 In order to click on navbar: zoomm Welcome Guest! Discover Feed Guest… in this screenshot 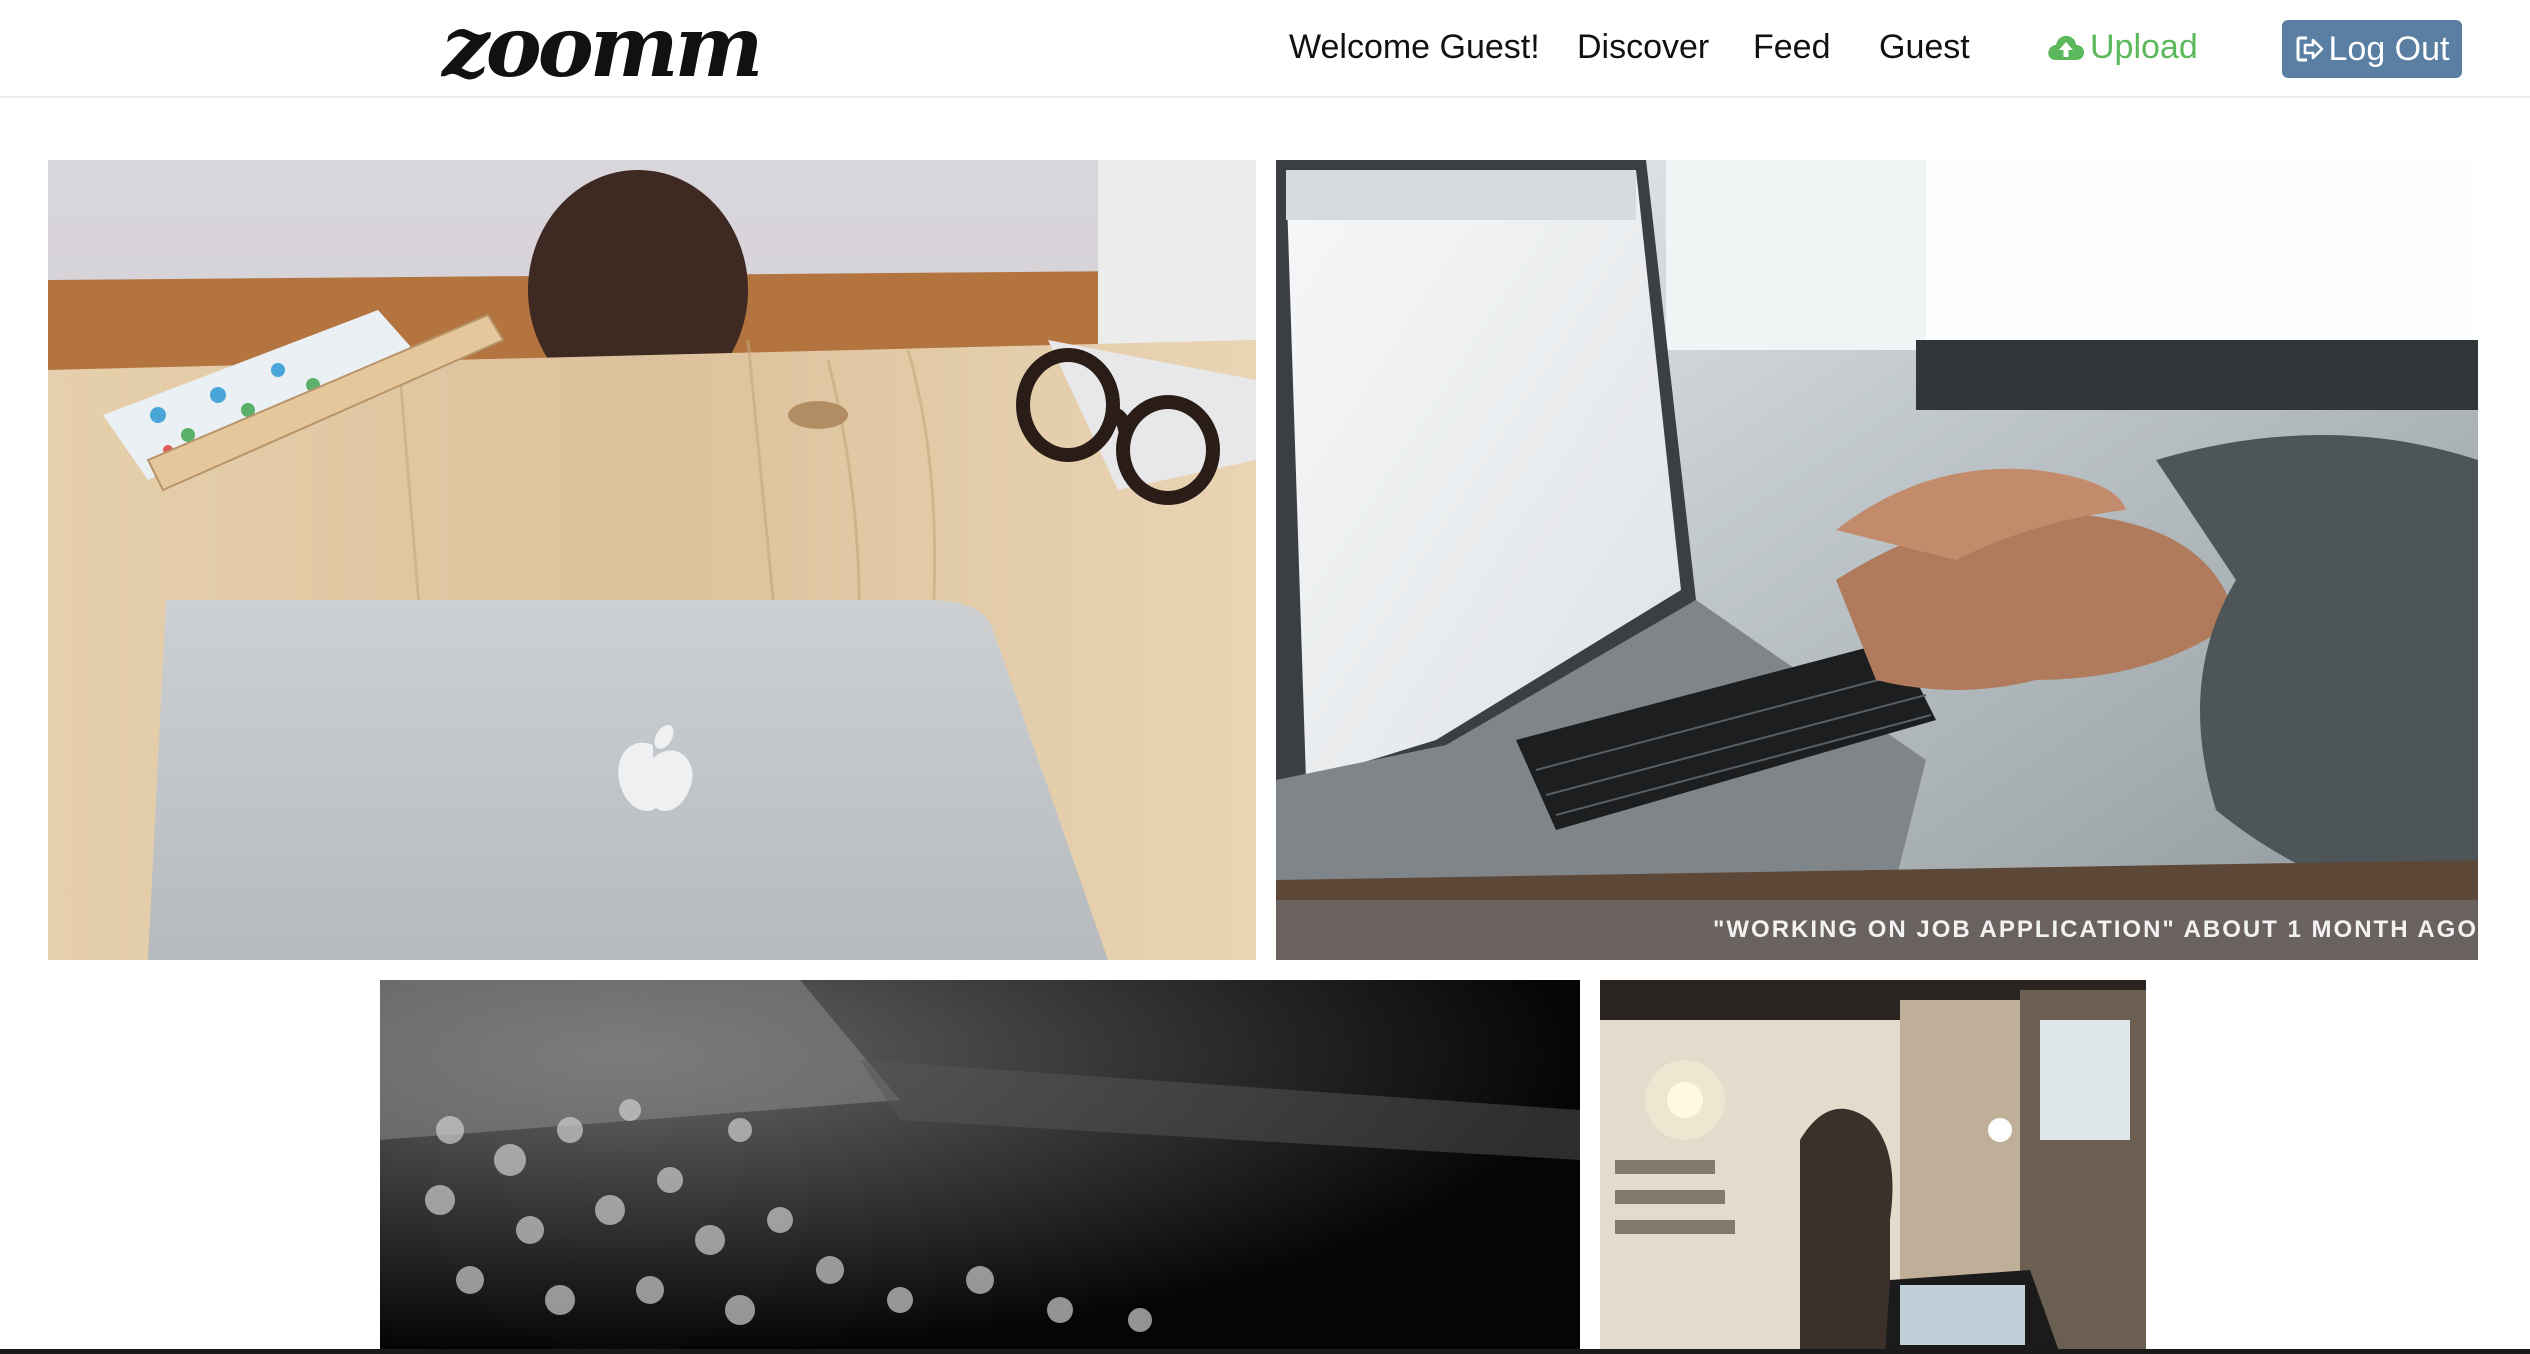, I will do `click(1265, 49)`.